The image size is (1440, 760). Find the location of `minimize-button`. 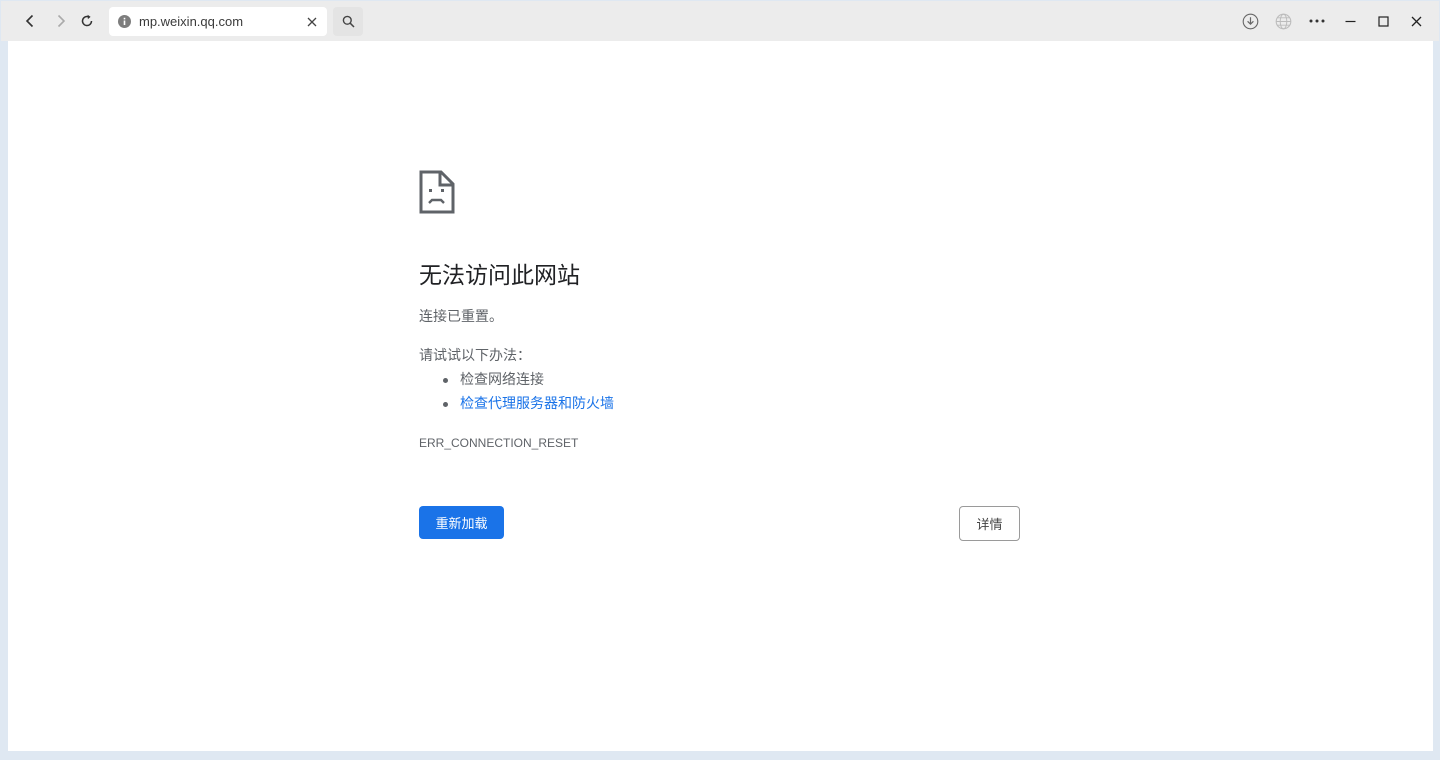

minimize-button is located at coordinates (1350, 21).